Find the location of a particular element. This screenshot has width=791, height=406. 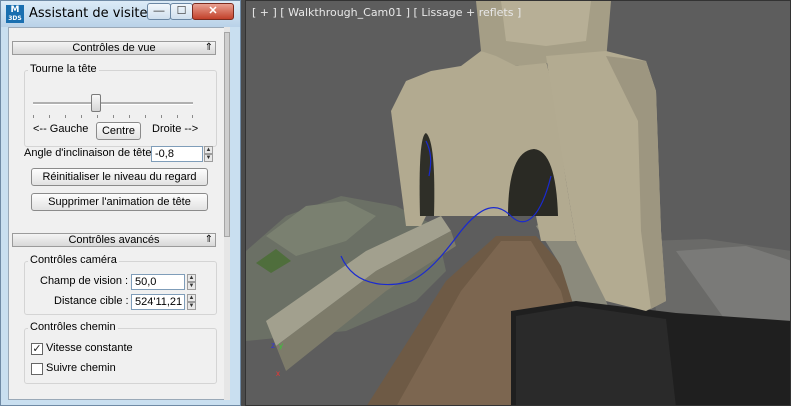

fov-spinner: ▲ ▼ is located at coordinates (191, 282).